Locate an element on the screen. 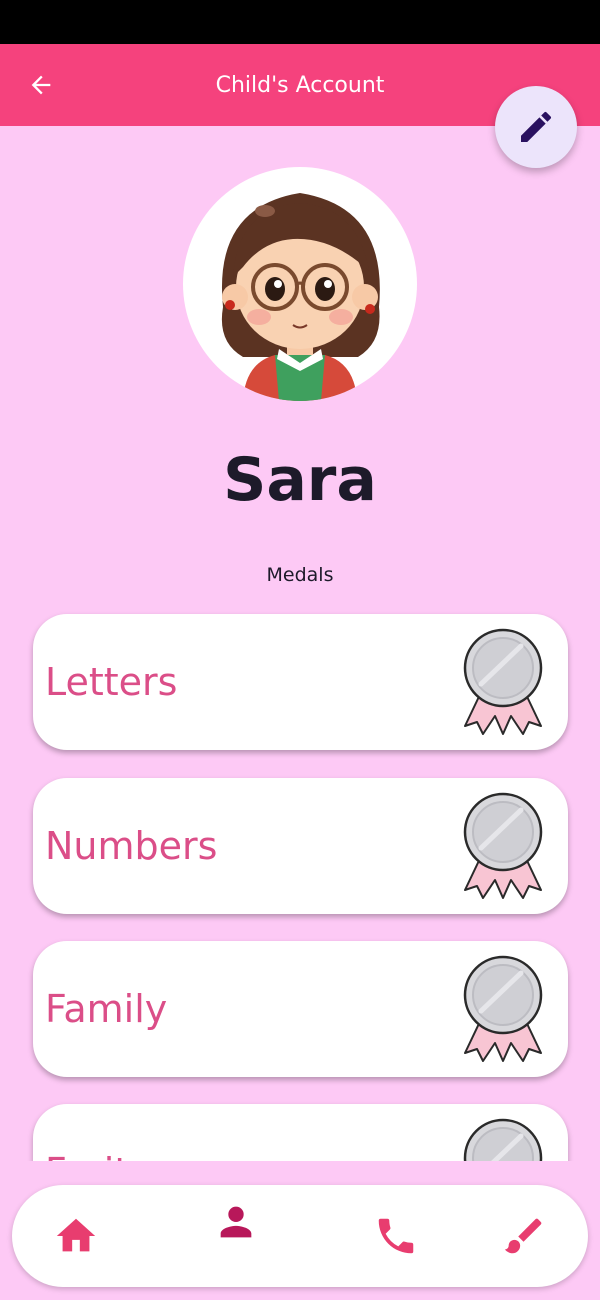  medal-card-label: Fruits is located at coordinates (97, 1132).